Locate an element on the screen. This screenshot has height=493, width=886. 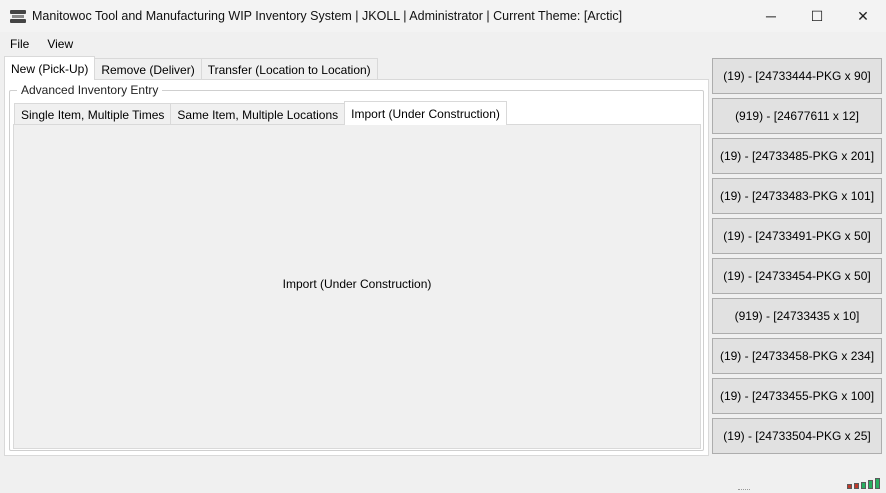
import-label: Import (Under Construction) is located at coordinates (357, 284).